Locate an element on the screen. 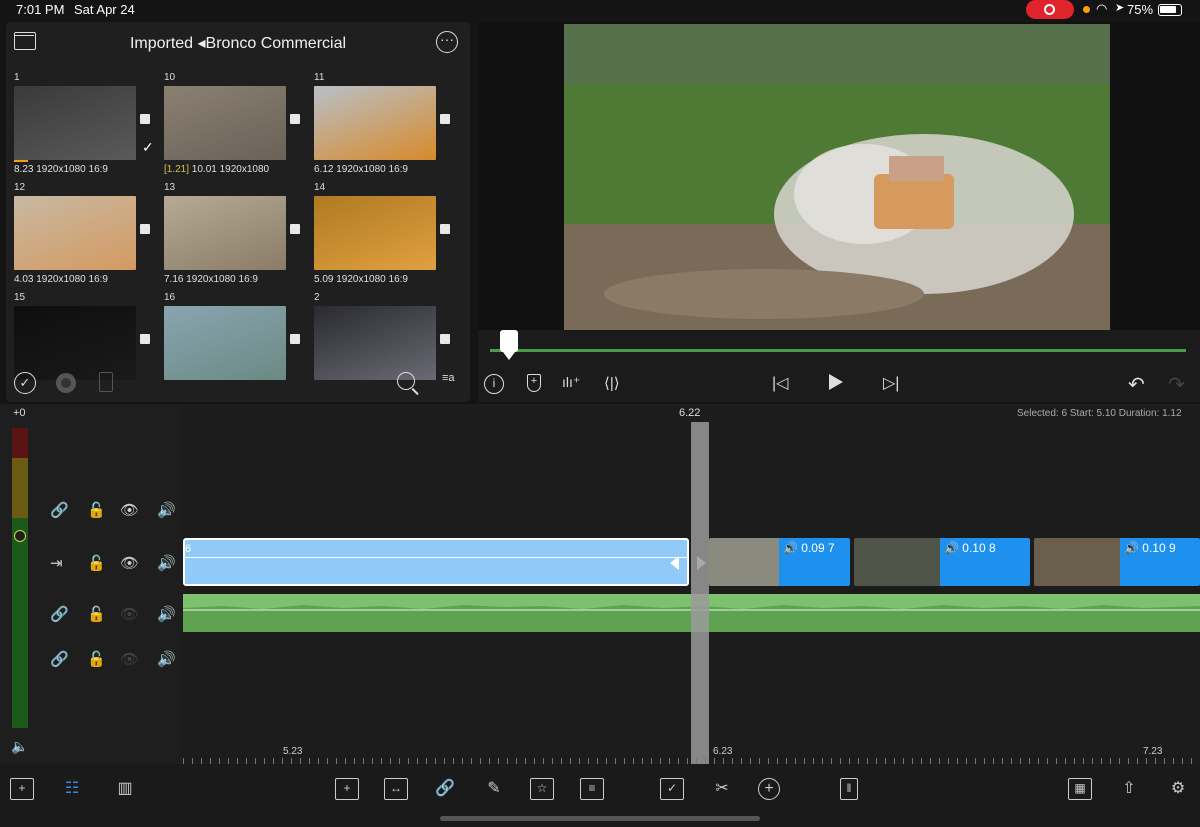  add-icon: + is located at coordinates (769, 789).